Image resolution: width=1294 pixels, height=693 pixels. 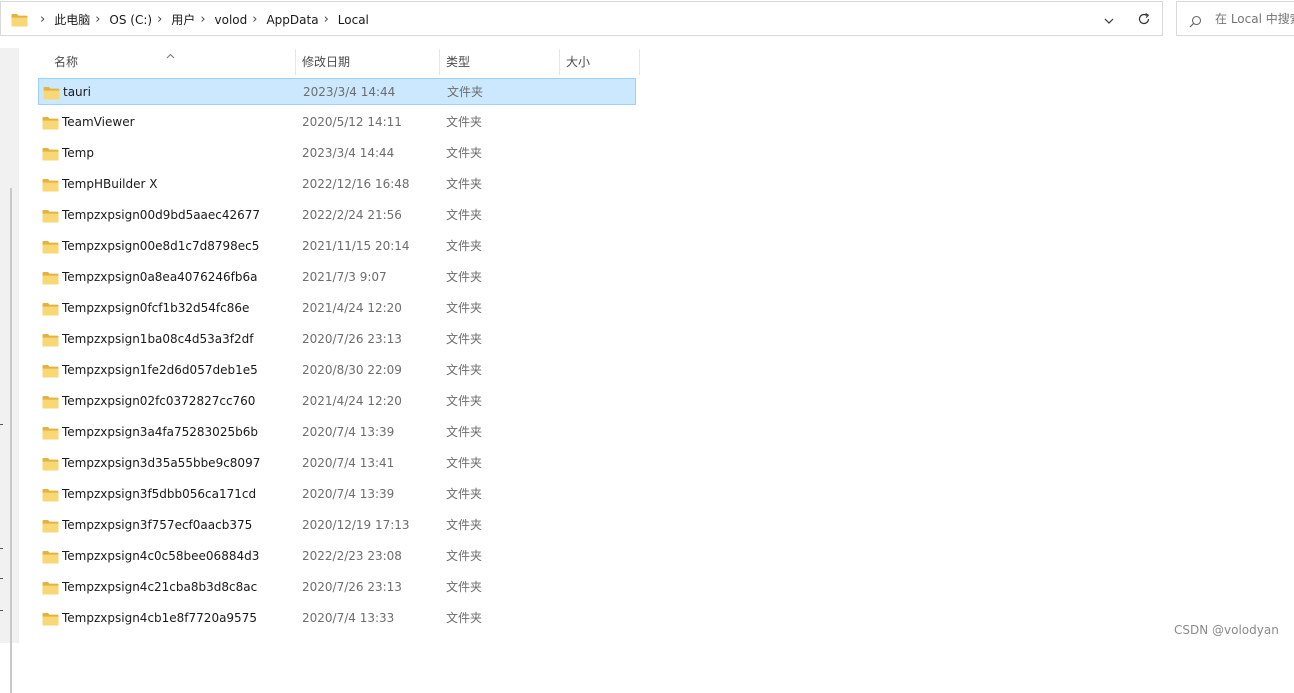 I want to click on file-row: TeamViewer 2020/5/12 14:11 文件夹, so click(x=337, y=122).